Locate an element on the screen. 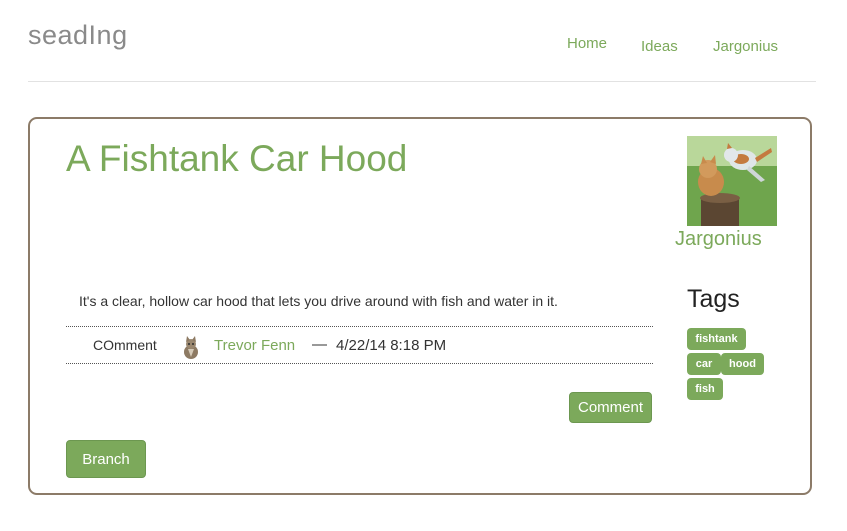 This screenshot has height=531, width=847. tag-fishtank: fishtank is located at coordinates (716, 339).